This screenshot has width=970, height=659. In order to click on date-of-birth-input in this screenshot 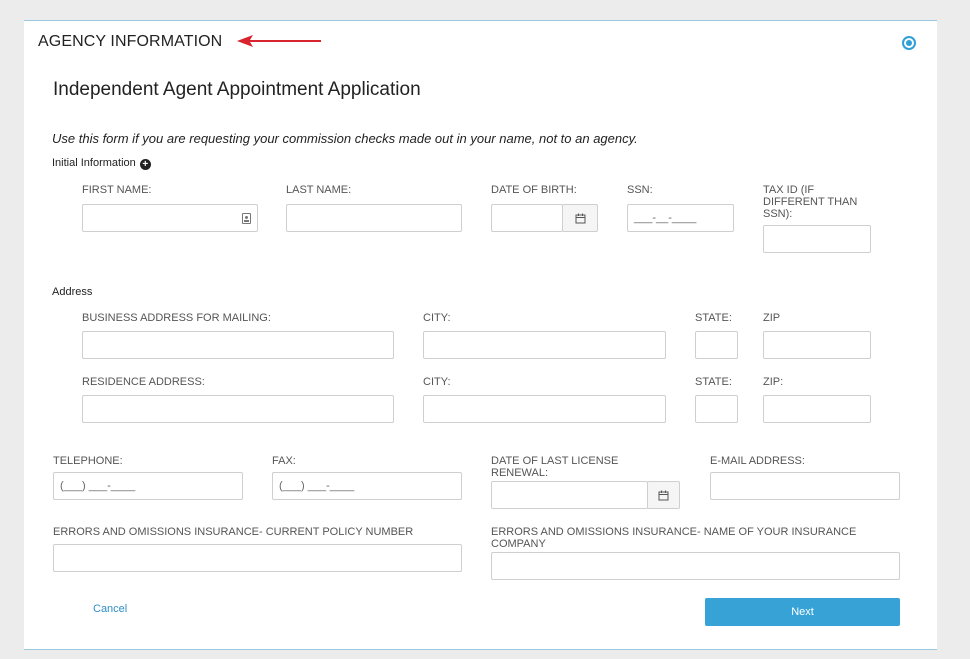, I will do `click(527, 218)`.